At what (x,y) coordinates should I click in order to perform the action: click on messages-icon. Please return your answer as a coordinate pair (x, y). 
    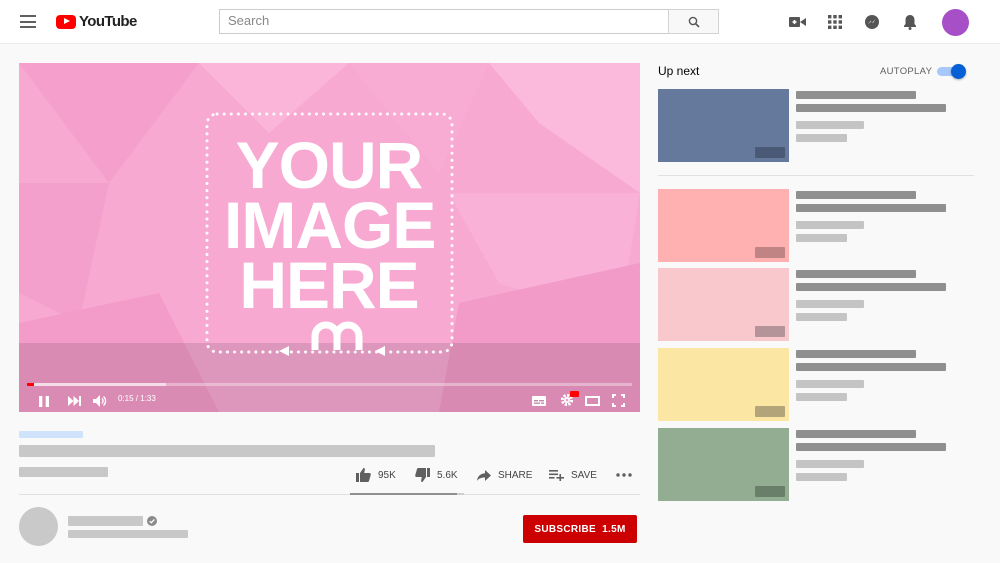
    Looking at the image, I should click on (872, 22).